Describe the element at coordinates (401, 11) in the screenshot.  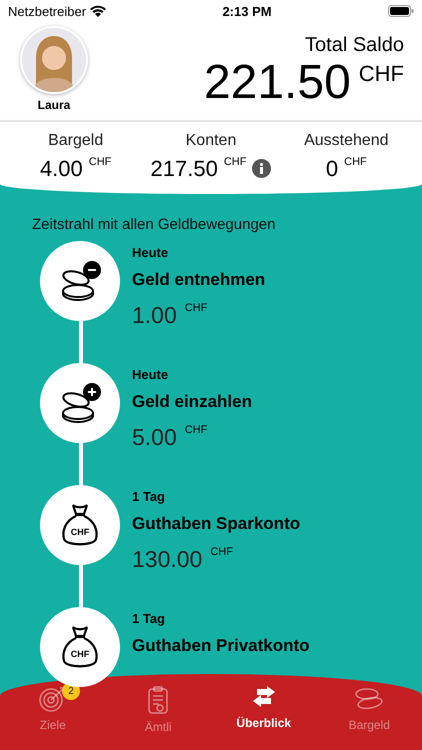
I see `battery-icon` at that location.